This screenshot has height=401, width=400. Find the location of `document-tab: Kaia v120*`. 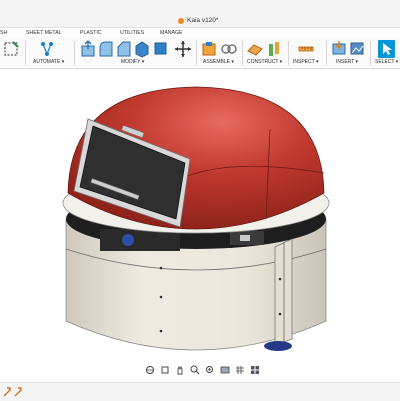

document-tab: Kaia v120* is located at coordinates (198, 20).